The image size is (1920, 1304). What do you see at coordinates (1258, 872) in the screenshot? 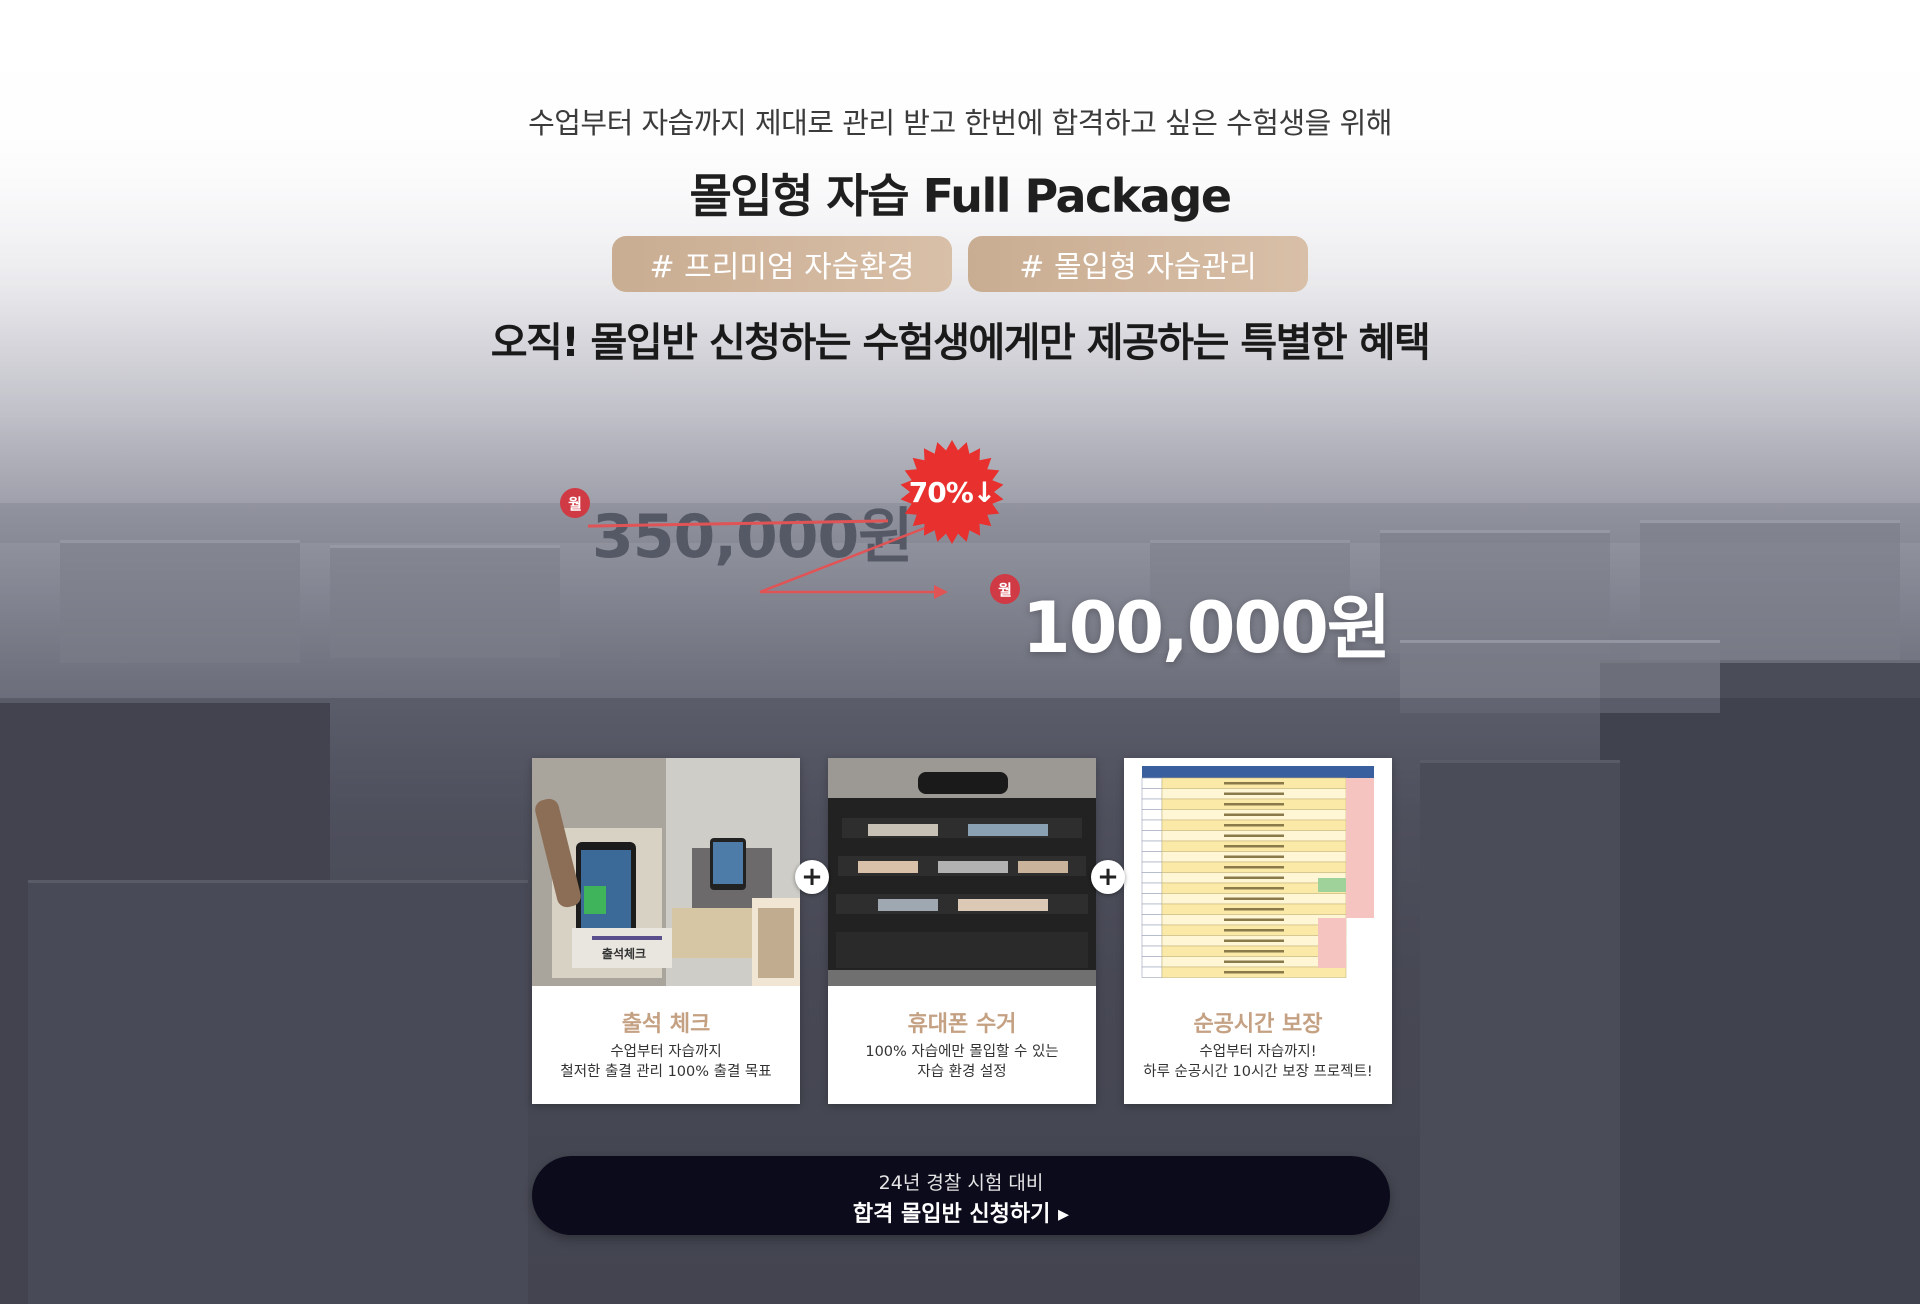
I see `study-schedule-table-image` at bounding box center [1258, 872].